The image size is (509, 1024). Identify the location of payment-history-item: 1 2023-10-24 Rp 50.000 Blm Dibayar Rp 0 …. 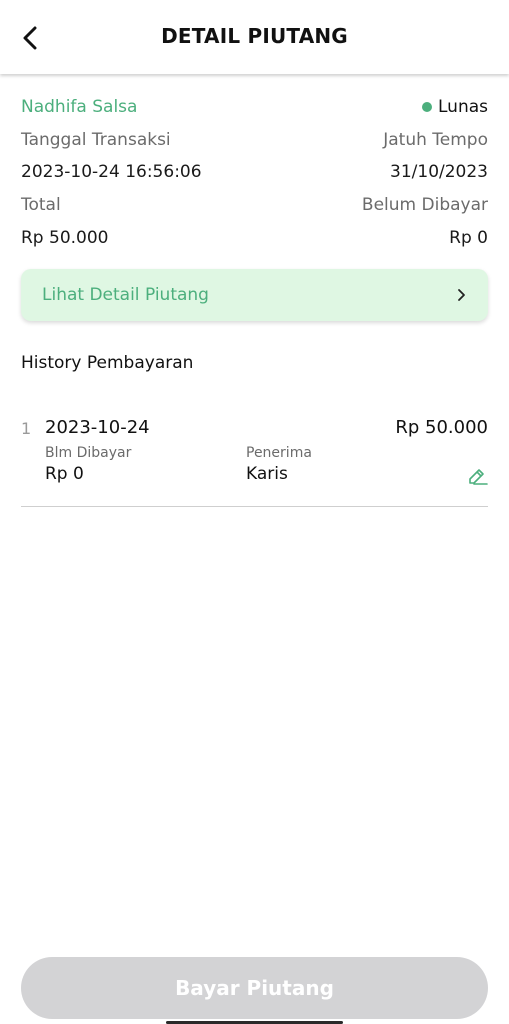
(254, 460).